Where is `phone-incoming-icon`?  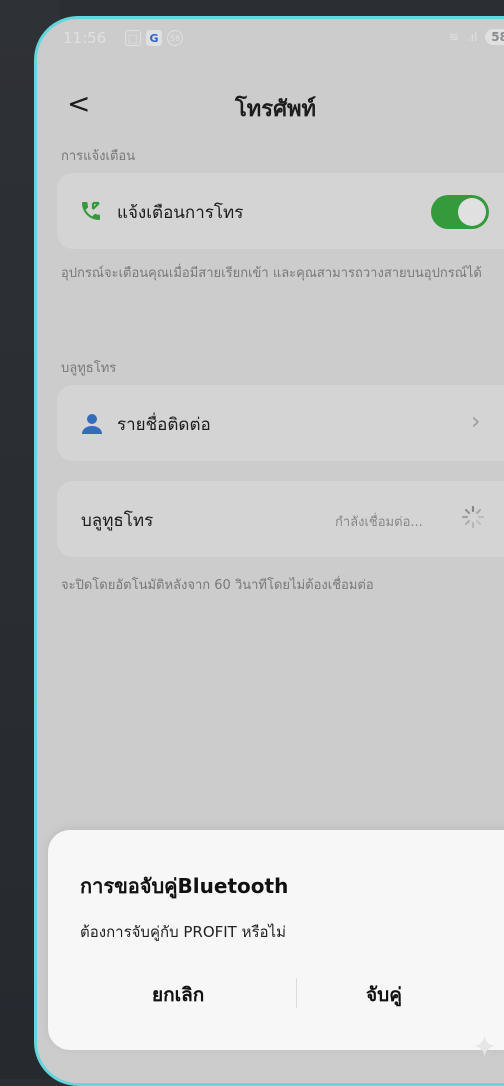 phone-incoming-icon is located at coordinates (91, 210).